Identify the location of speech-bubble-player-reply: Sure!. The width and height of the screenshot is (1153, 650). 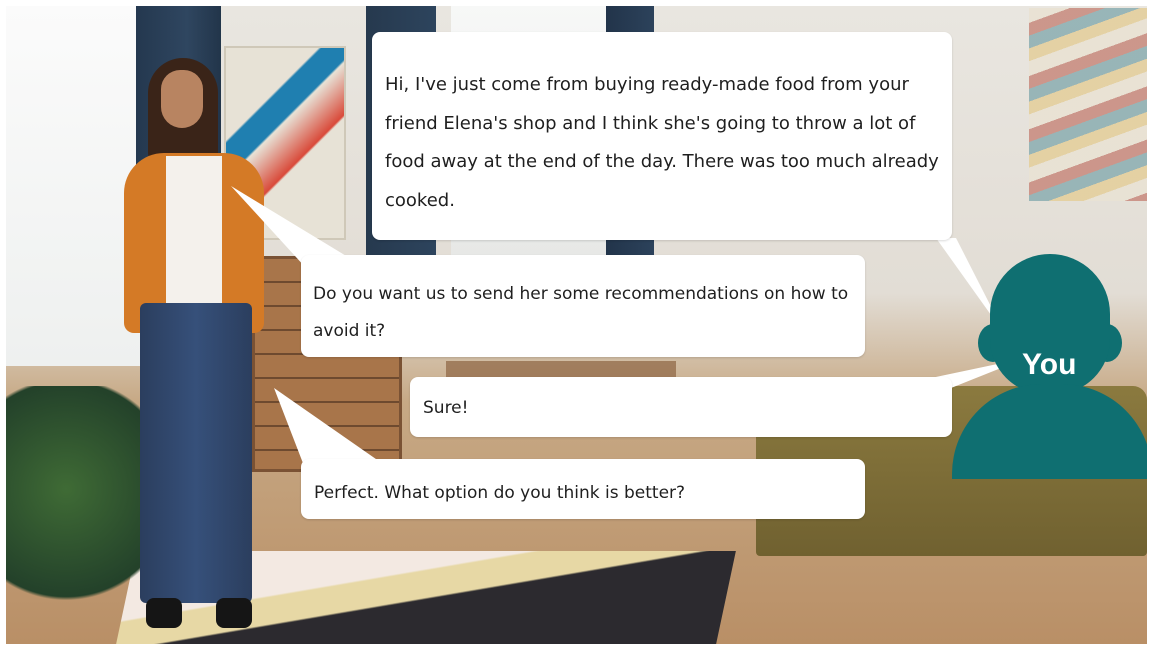
(681, 407).